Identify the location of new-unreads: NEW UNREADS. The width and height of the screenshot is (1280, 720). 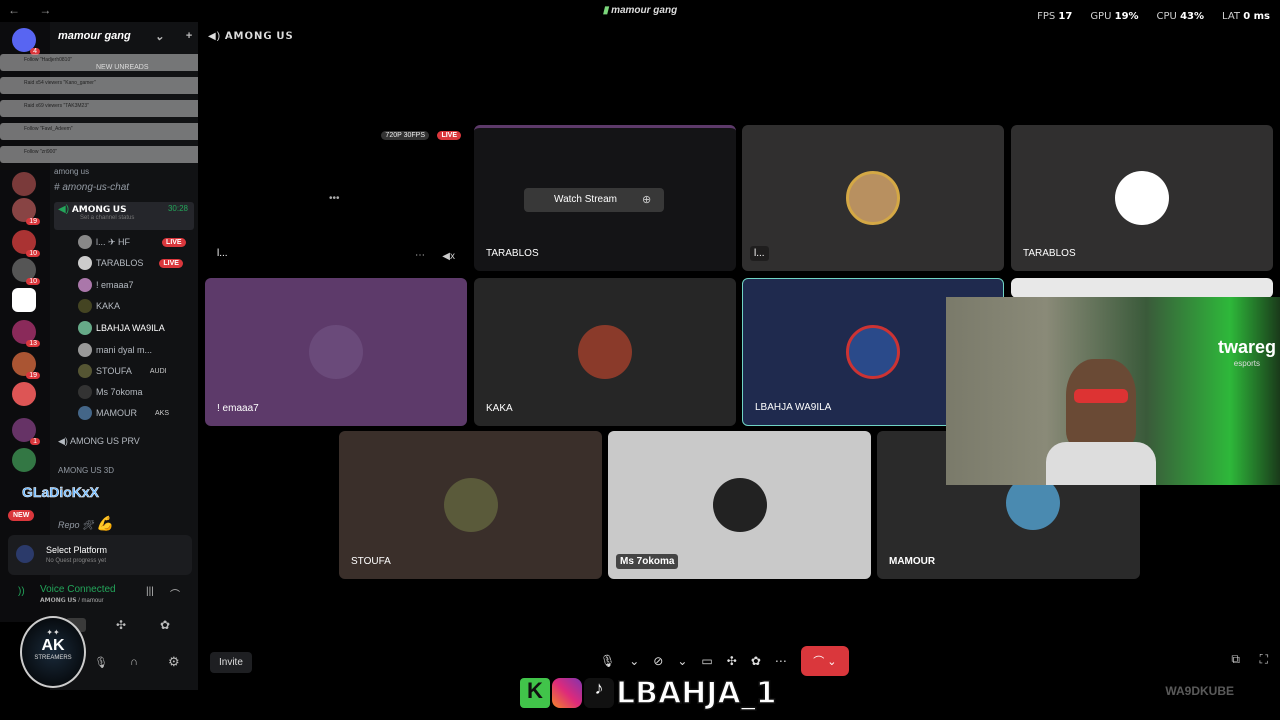
(122, 67).